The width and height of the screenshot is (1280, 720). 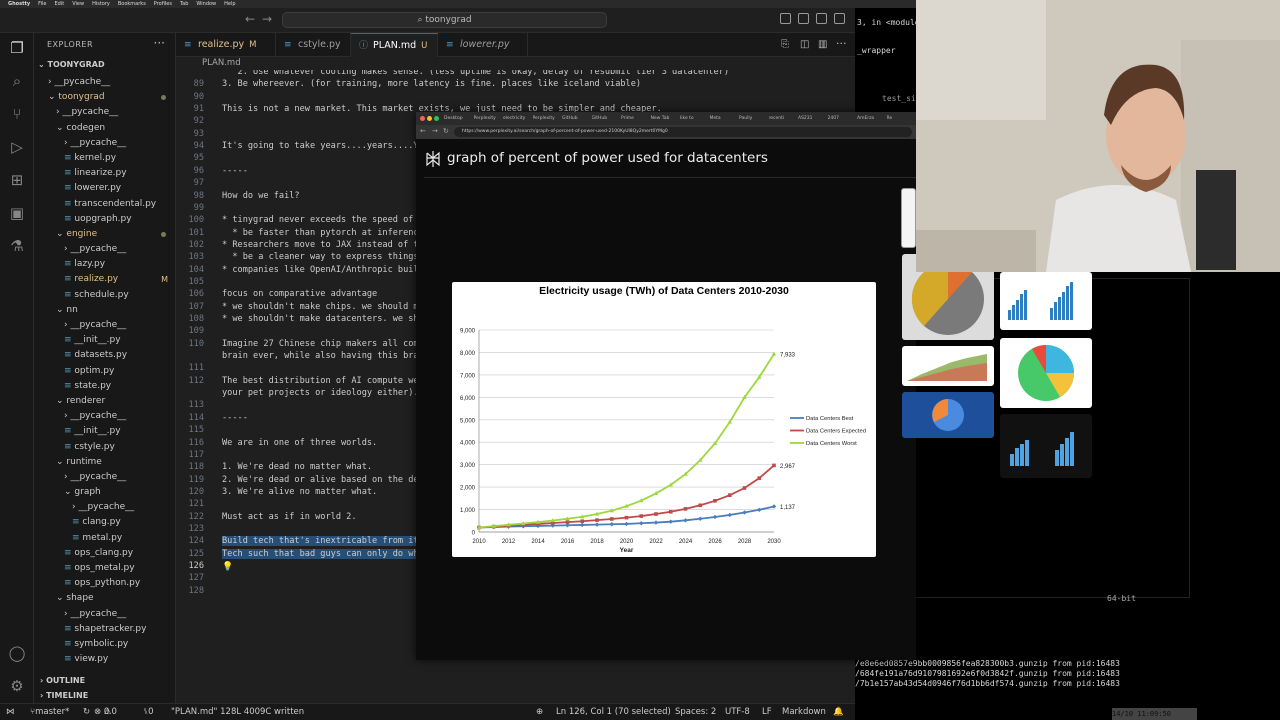 I want to click on tree-item: ⌄ renderer, so click(x=104, y=401).